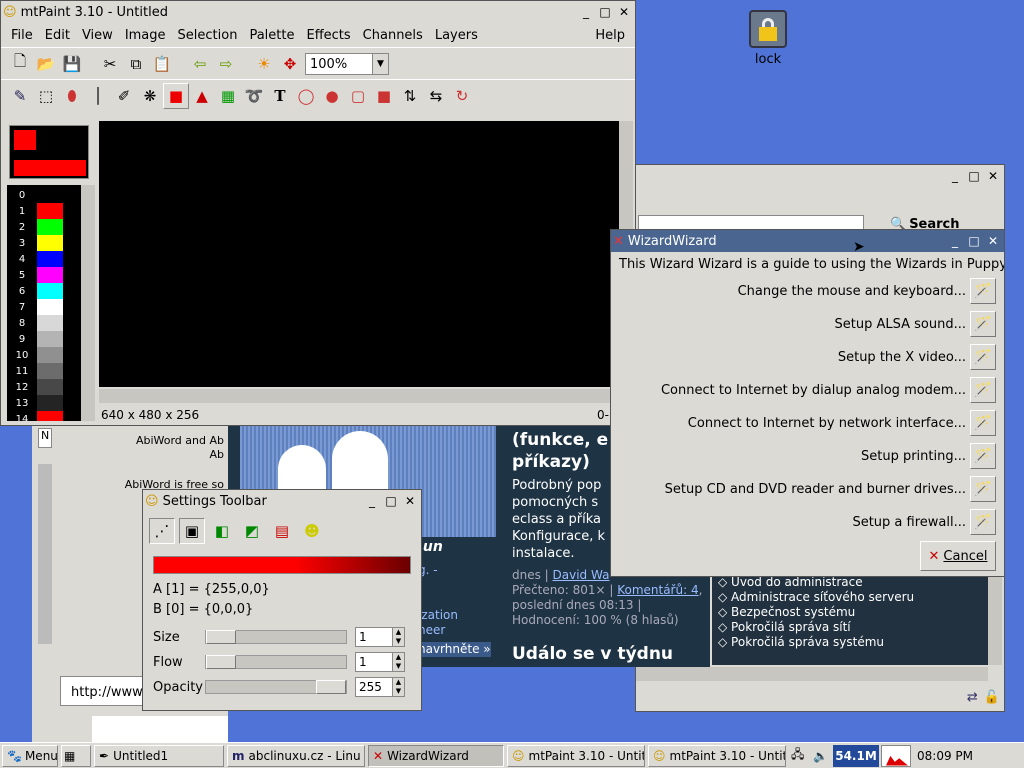 The image size is (1024, 768). Describe the element at coordinates (252, 531) in the screenshot. I see `tint-add-icon: ◩` at that location.